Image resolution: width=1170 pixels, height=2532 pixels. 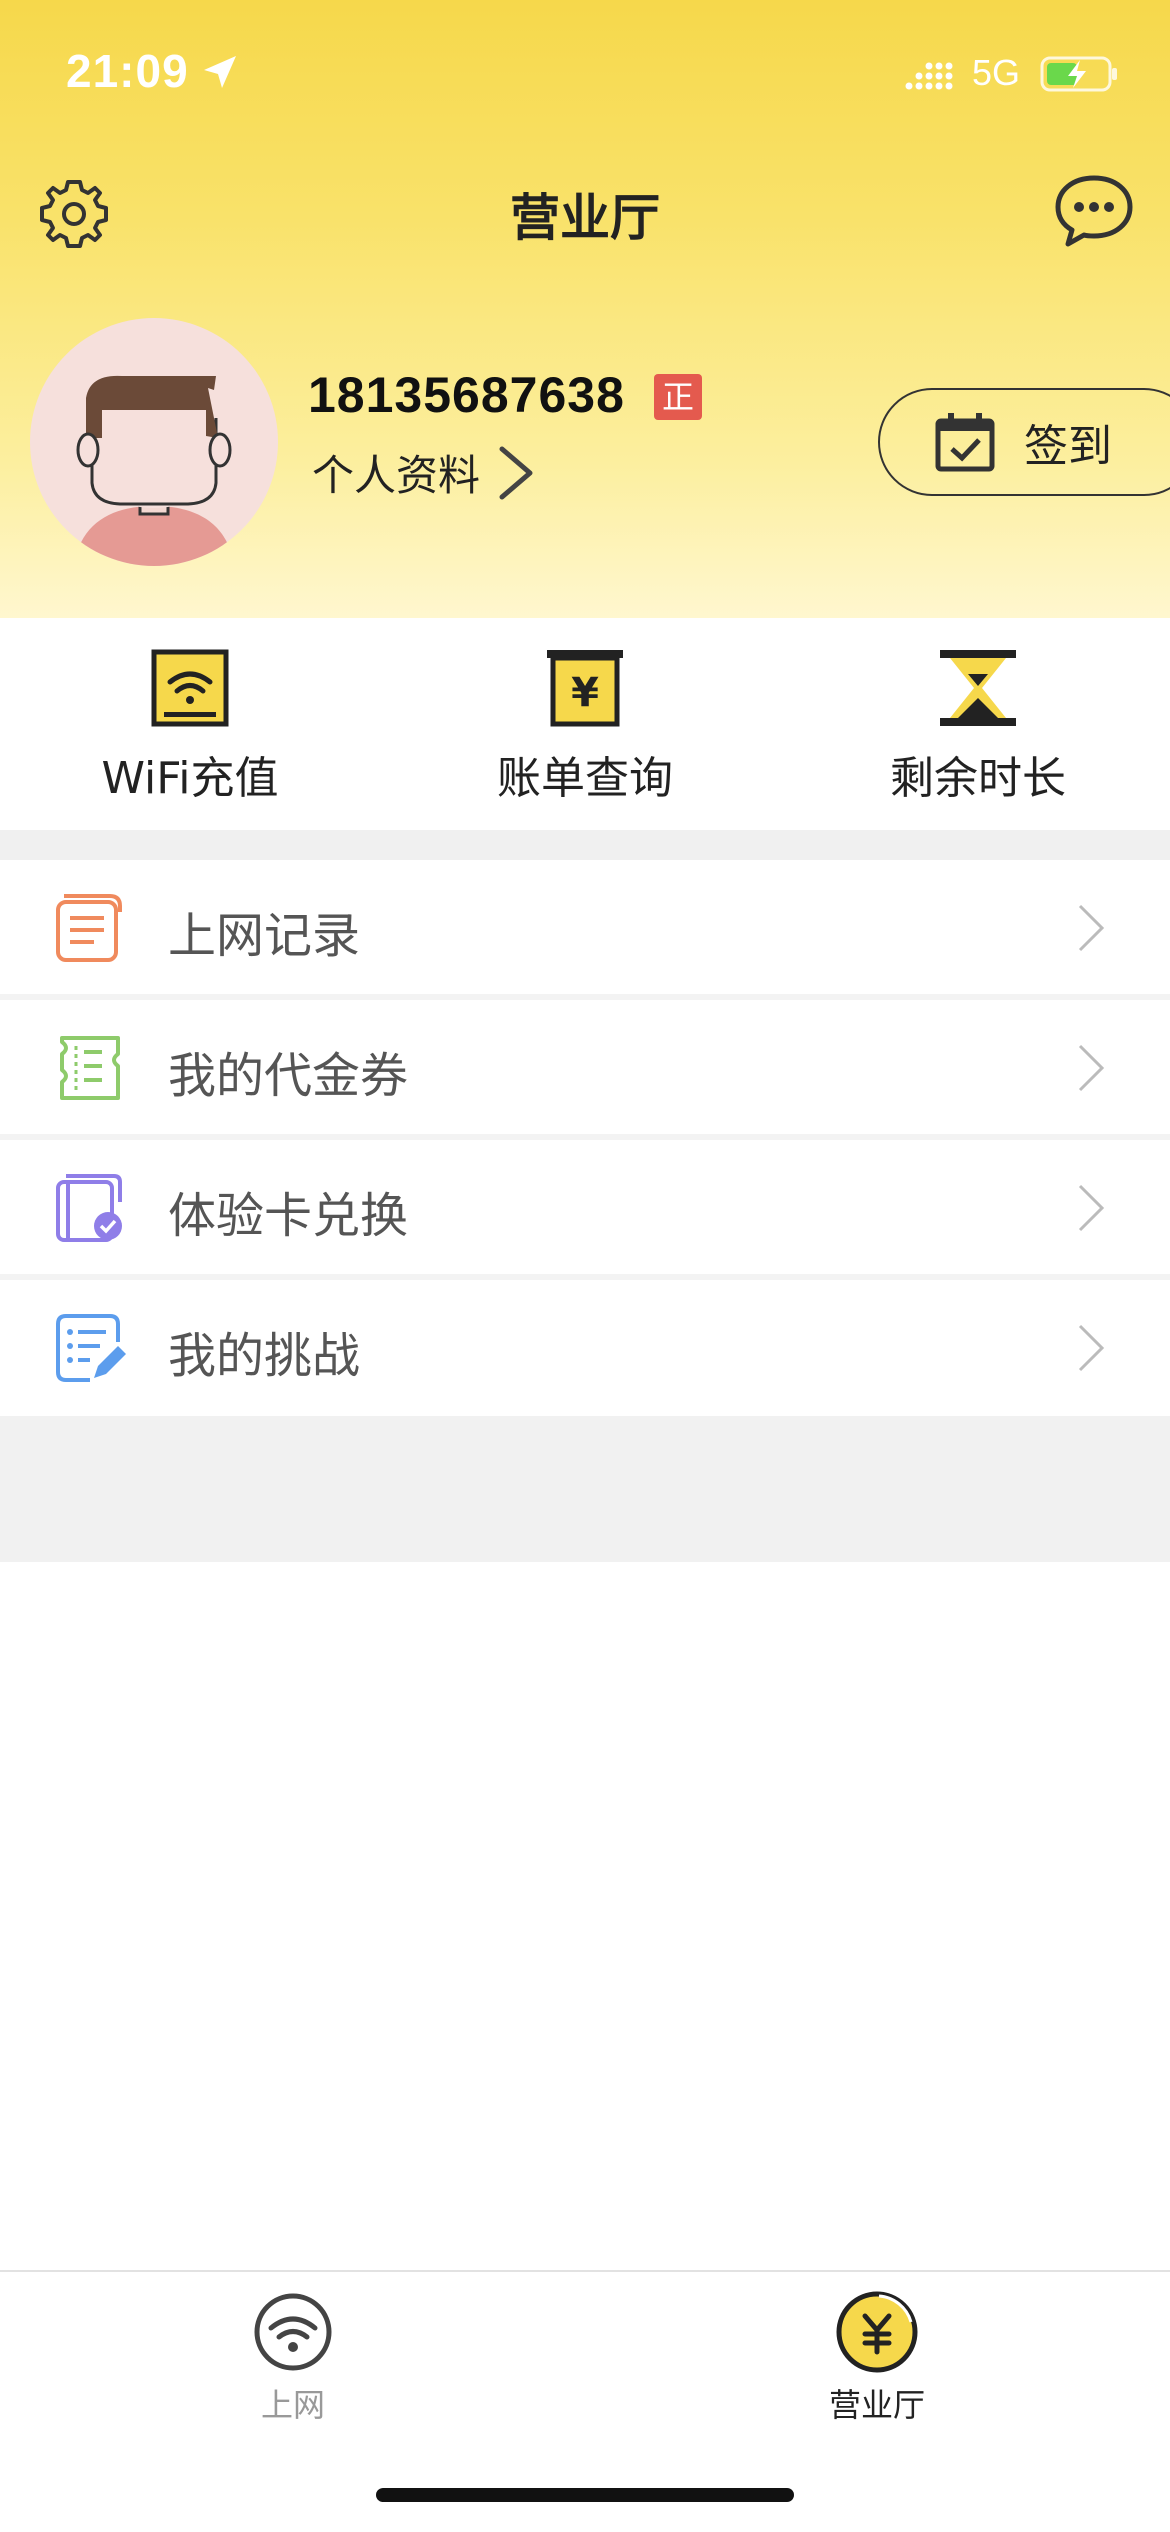 What do you see at coordinates (466, 395) in the screenshot?
I see `phone-number: 18135687638` at bounding box center [466, 395].